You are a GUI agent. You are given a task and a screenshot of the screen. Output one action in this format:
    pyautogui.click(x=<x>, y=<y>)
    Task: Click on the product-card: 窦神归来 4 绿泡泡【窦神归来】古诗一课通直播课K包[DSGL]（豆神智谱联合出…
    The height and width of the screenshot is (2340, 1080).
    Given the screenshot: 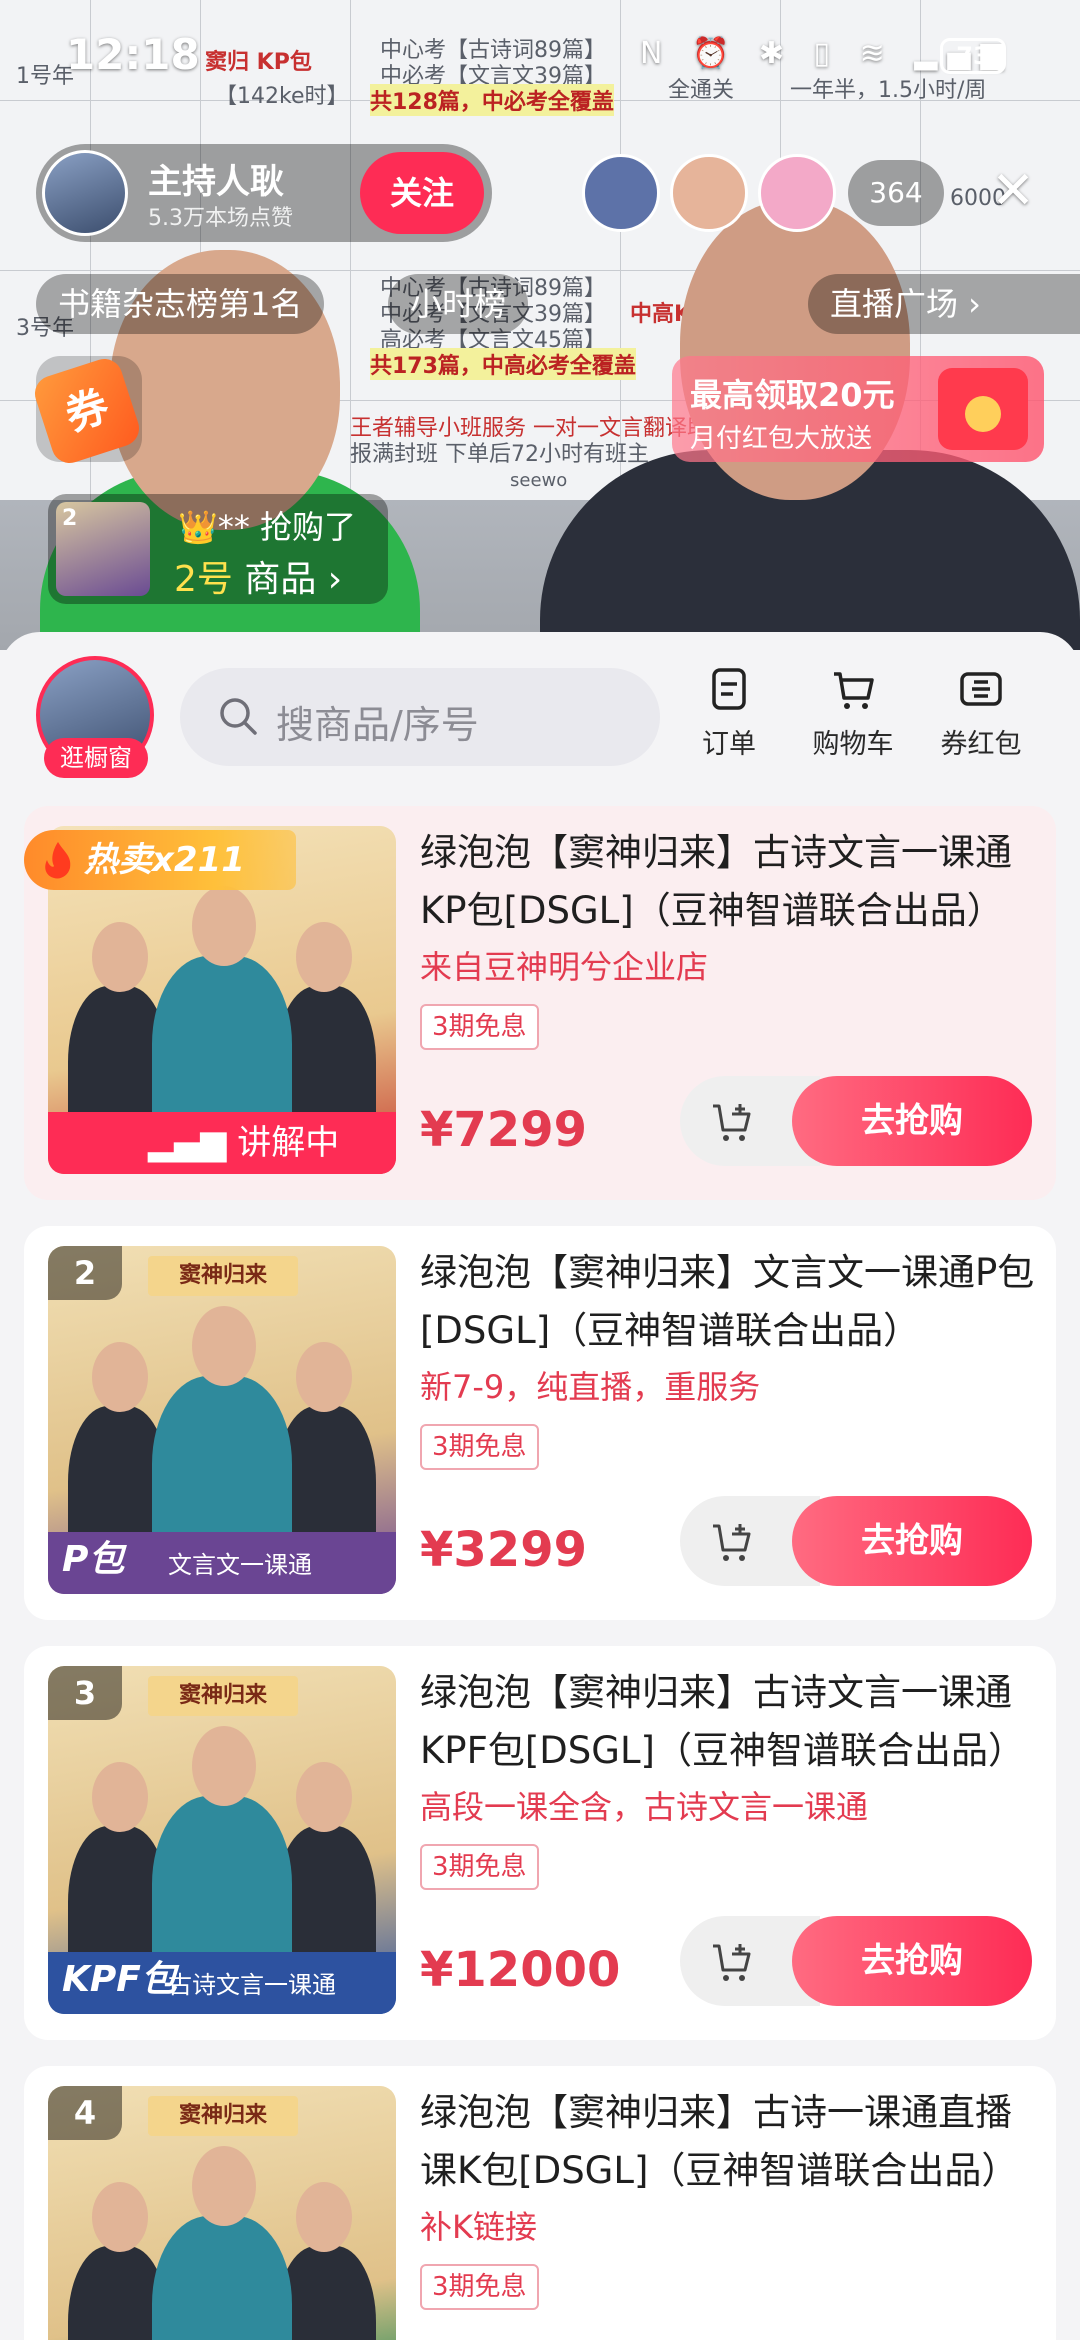 What is the action you would take?
    pyautogui.click(x=540, y=2203)
    